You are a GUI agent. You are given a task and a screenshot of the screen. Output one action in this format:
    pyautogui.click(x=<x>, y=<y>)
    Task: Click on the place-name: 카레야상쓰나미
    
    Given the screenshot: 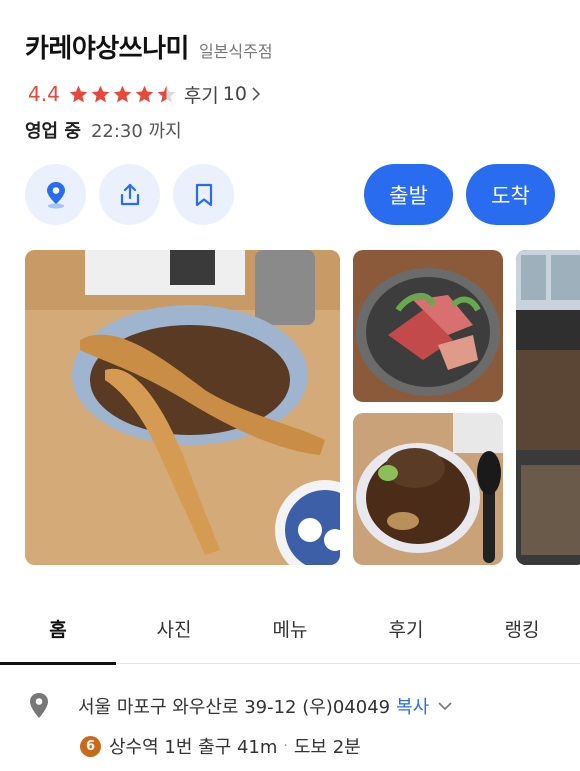 What is the action you would take?
    pyautogui.click(x=107, y=49)
    